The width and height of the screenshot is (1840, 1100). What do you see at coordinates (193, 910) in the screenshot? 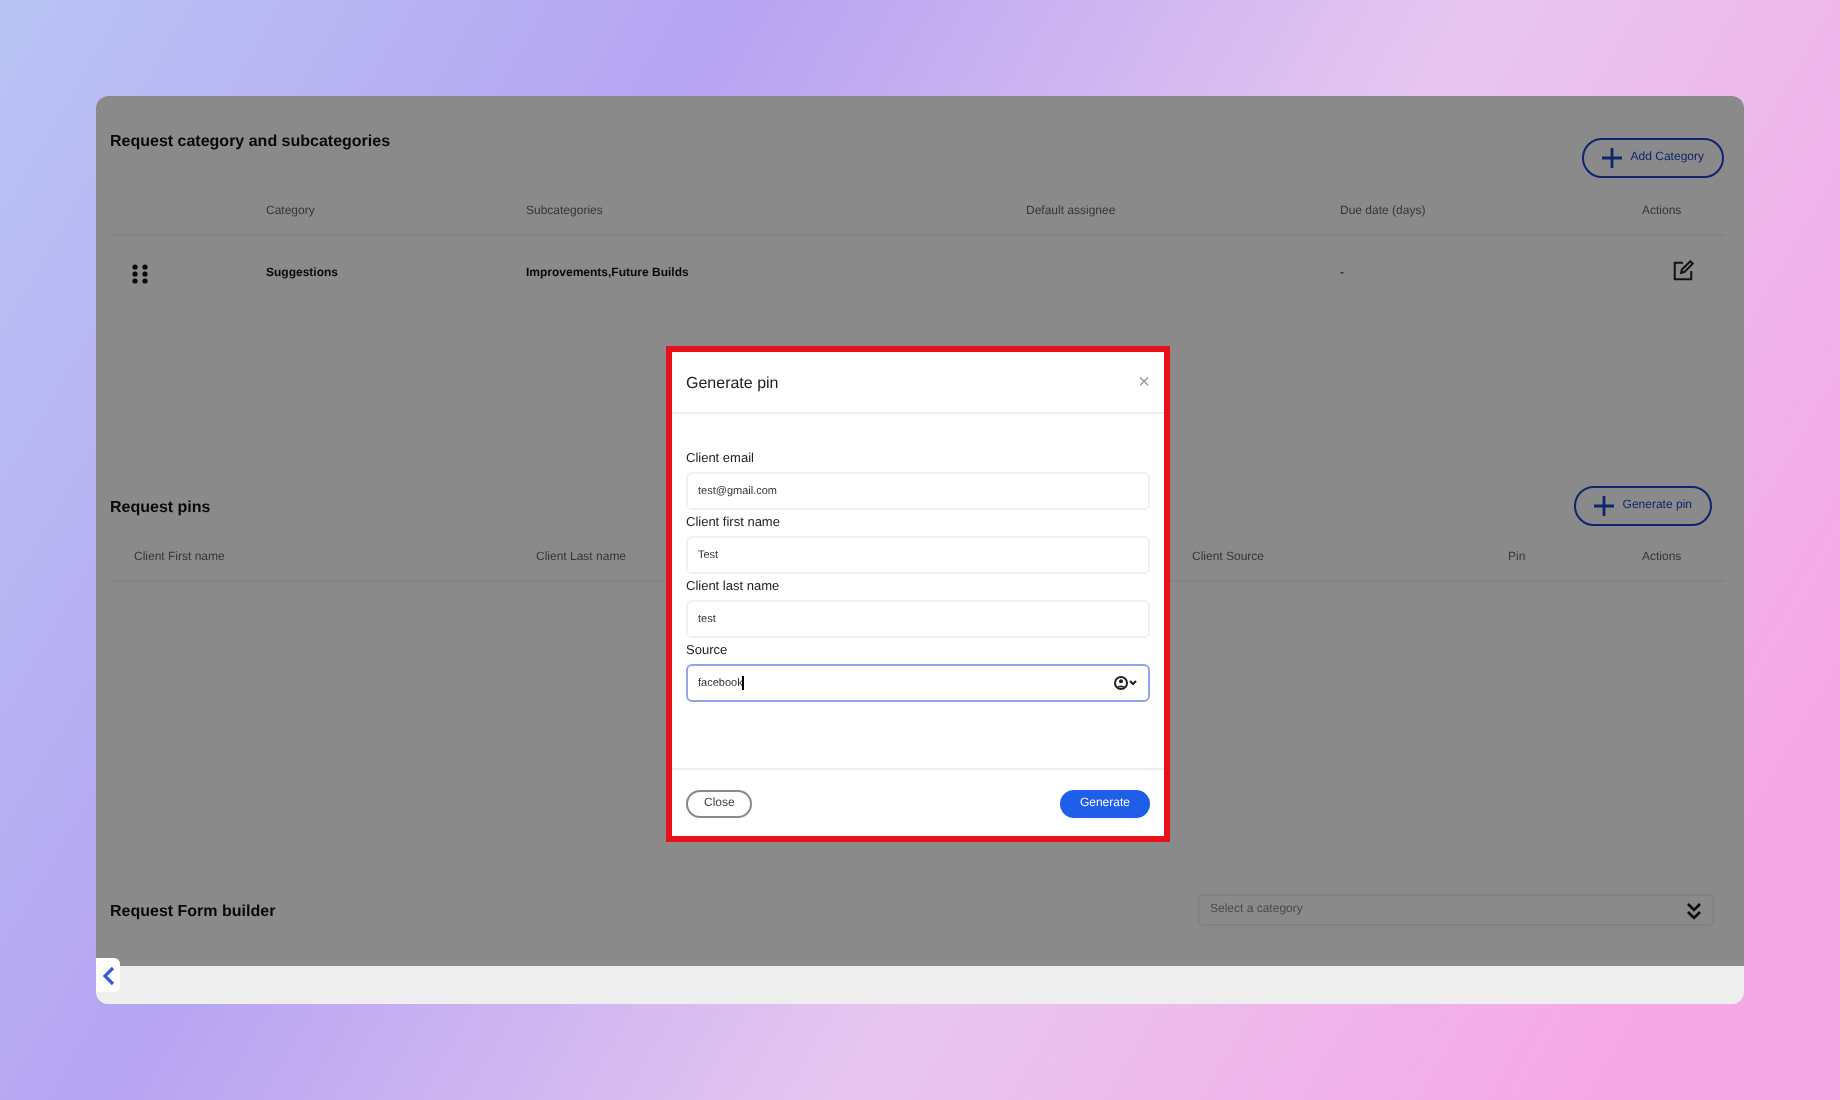
I see `section-title: Request Form builder` at bounding box center [193, 910].